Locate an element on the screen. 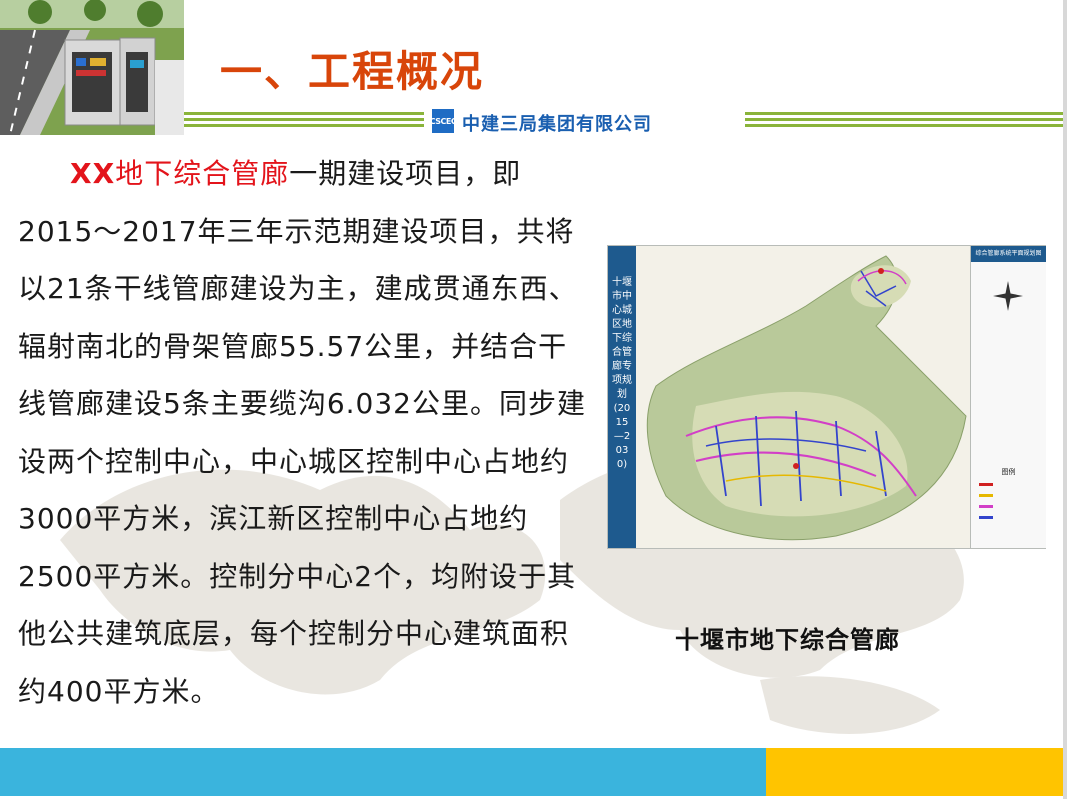  company-name: 中建三局集团有限公司 is located at coordinates (557, 124).